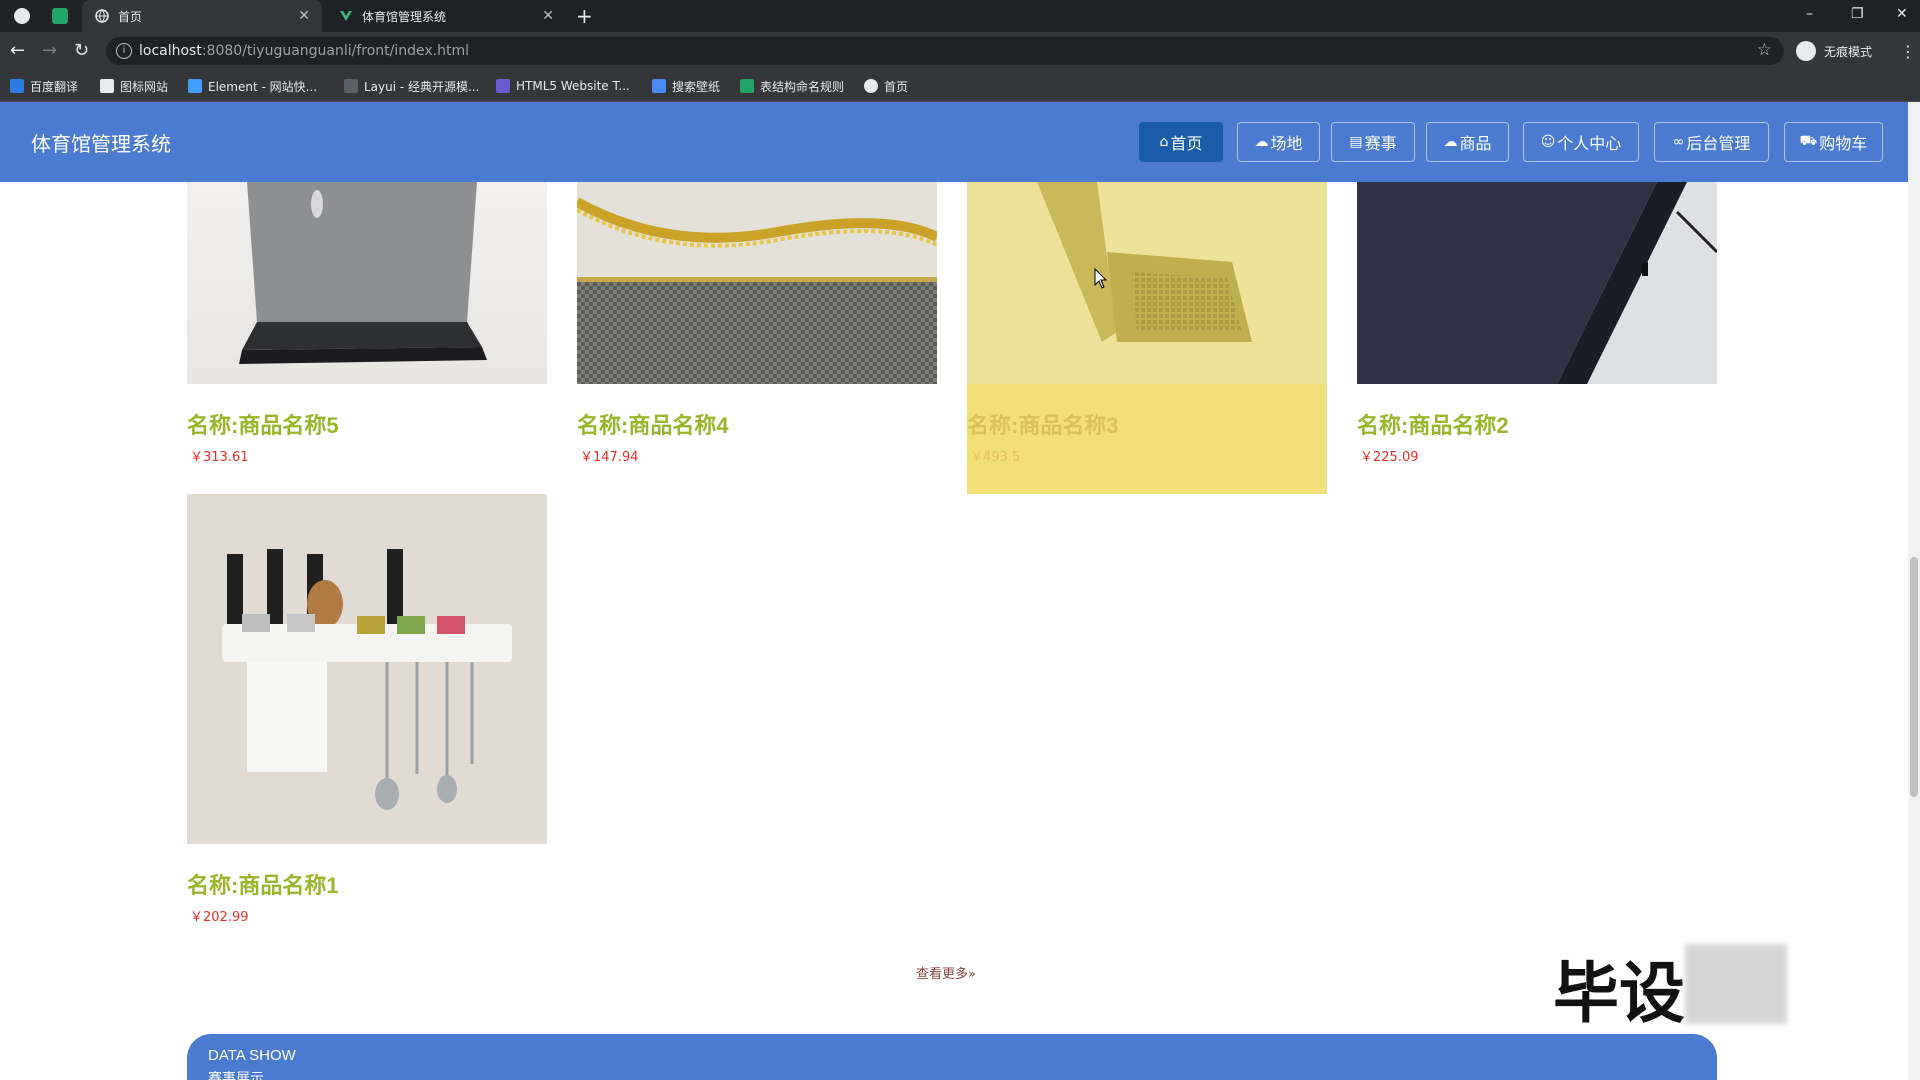  I want to click on incognito-icon, so click(1806, 51).